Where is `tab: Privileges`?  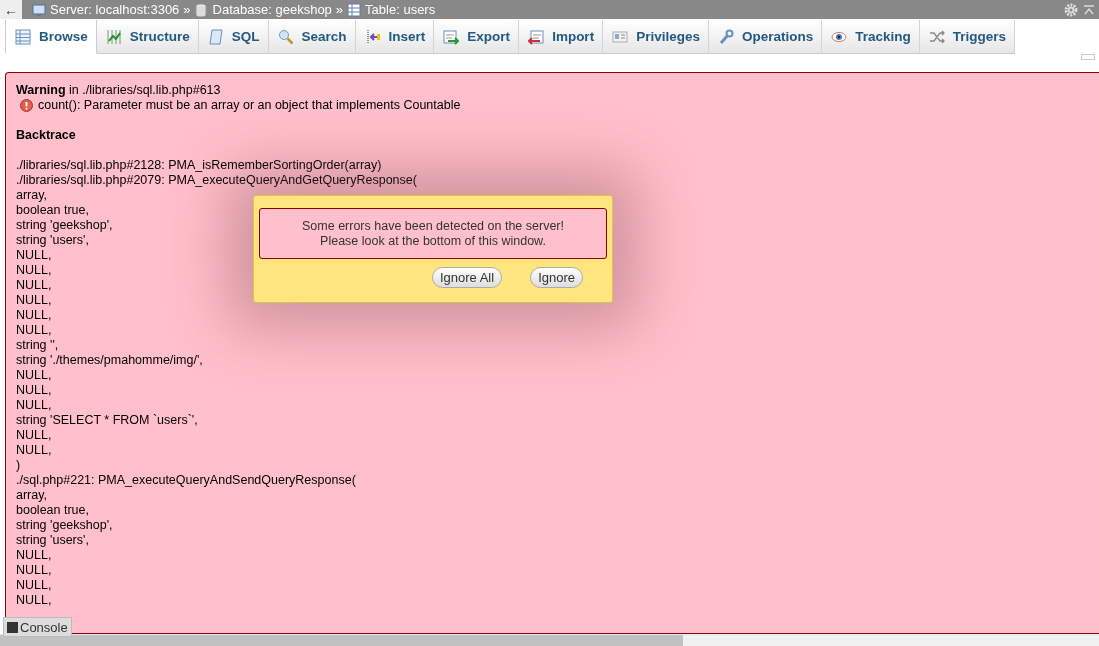
tab: Privileges is located at coordinates (656, 37).